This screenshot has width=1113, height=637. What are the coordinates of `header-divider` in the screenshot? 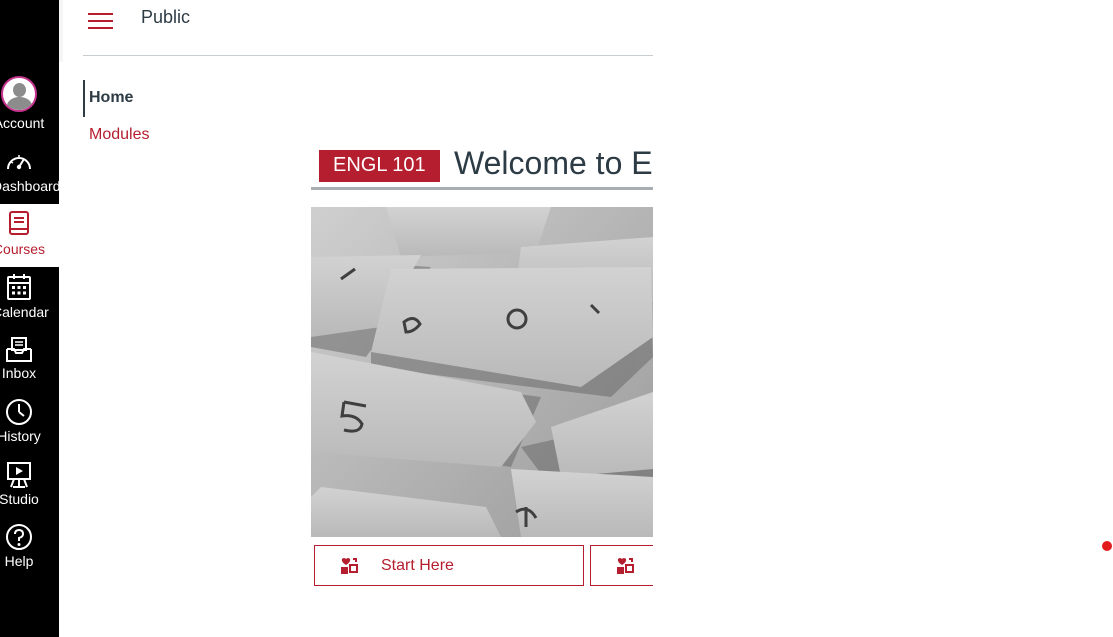 It's located at (368, 55).